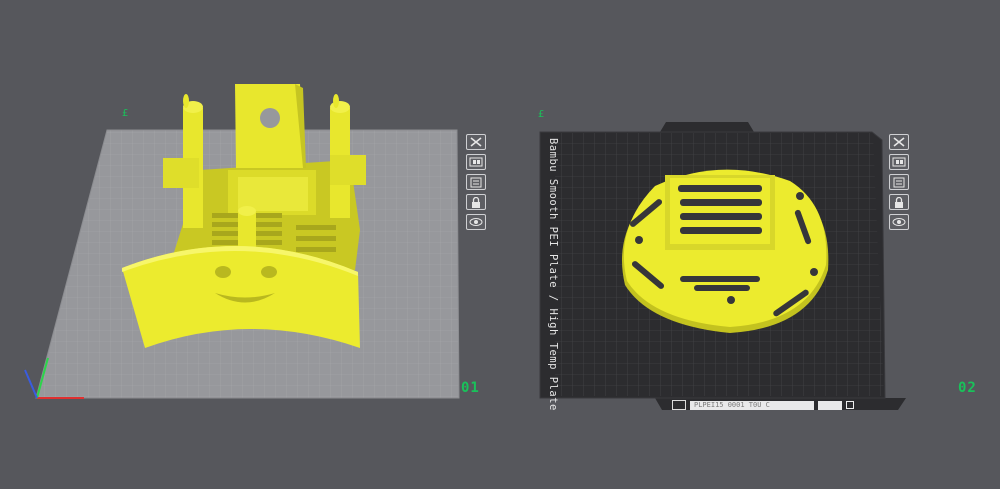 The height and width of the screenshot is (489, 1000). What do you see at coordinates (967, 388) in the screenshot?
I see `plate-number-2: 02` at bounding box center [967, 388].